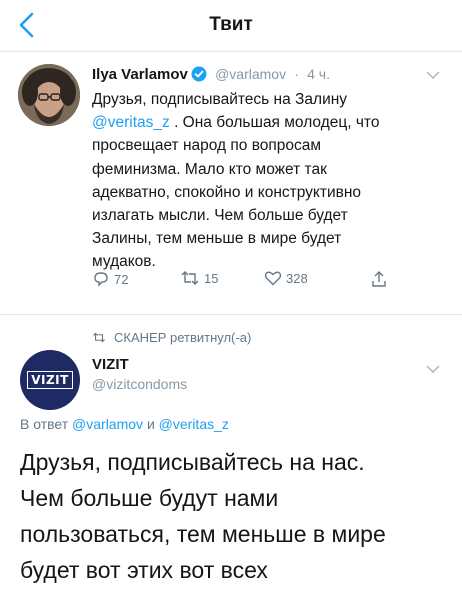 The height and width of the screenshot is (614, 462). I want to click on tweet-text-line: Залины, тем меньше в мире будет, so click(217, 239).